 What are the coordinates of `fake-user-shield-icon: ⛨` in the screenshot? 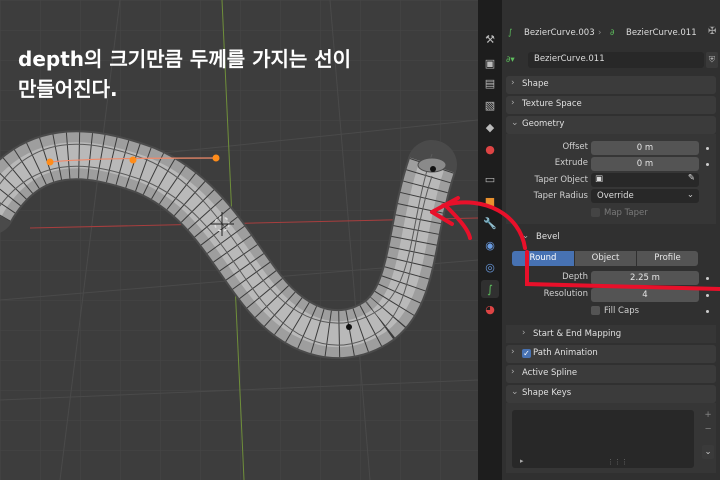 It's located at (712, 60).